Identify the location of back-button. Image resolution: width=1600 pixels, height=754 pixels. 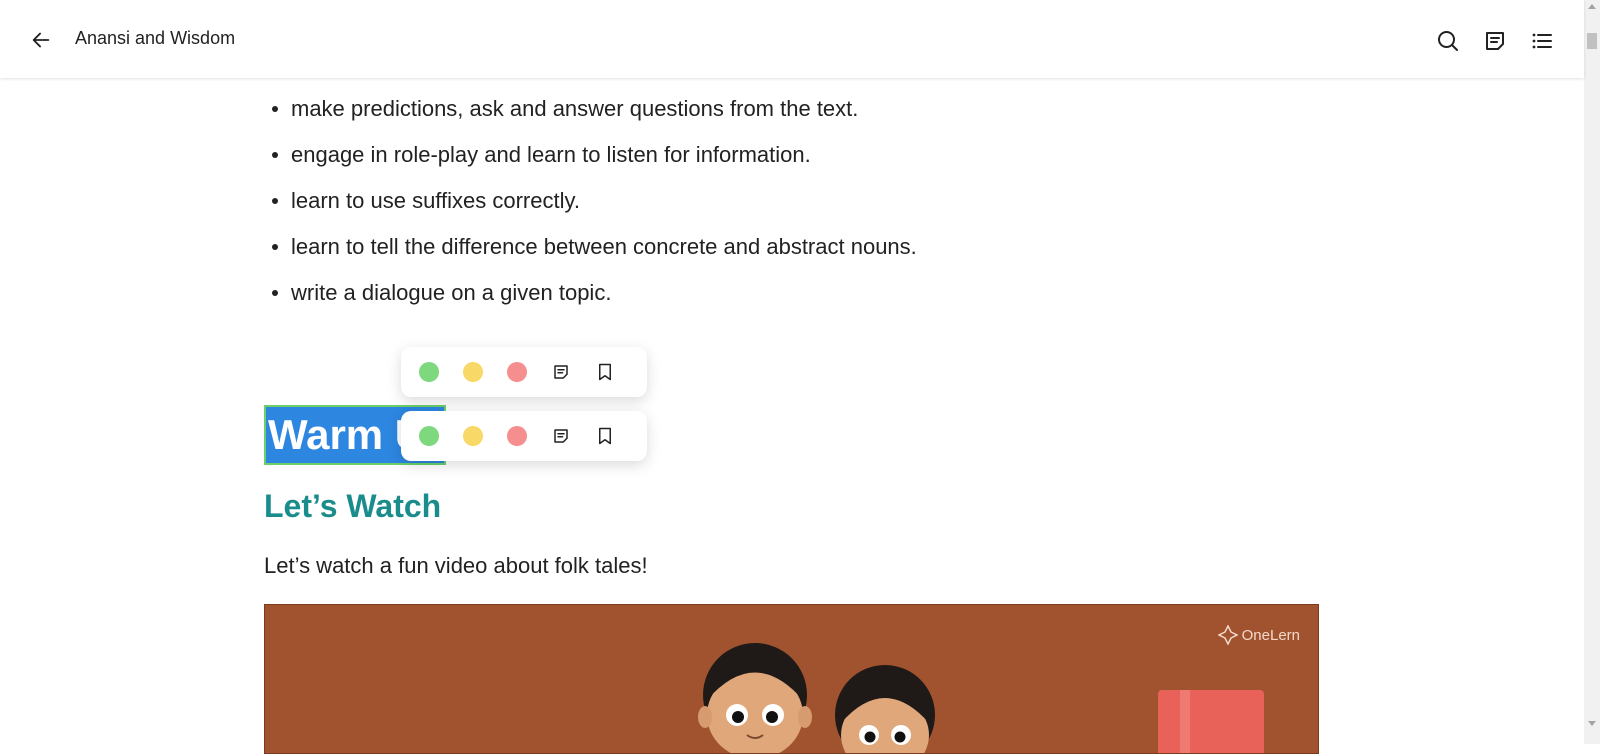
(41, 40).